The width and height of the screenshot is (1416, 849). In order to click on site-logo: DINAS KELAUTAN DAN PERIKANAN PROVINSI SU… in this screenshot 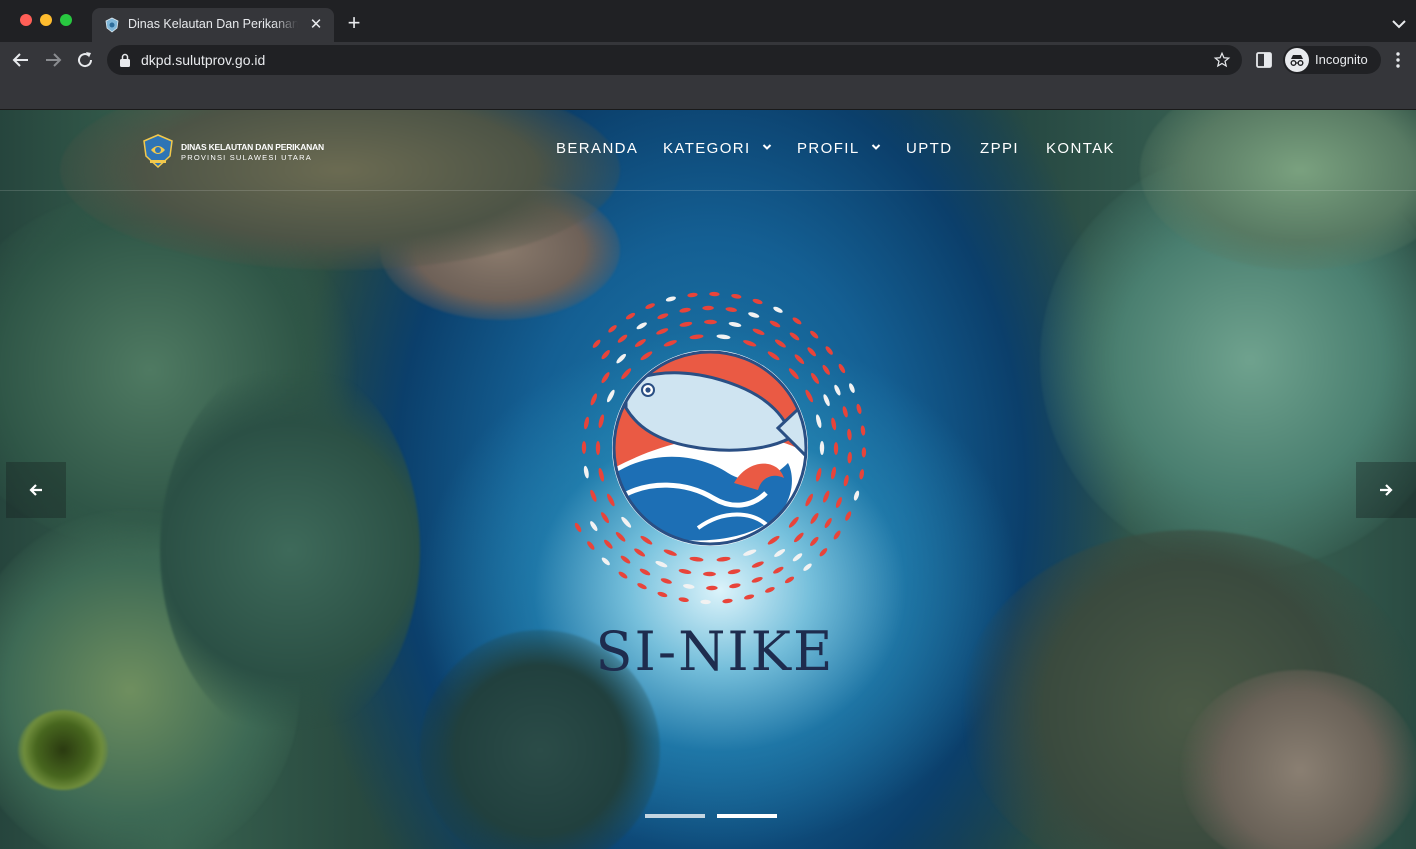, I will do `click(242, 151)`.